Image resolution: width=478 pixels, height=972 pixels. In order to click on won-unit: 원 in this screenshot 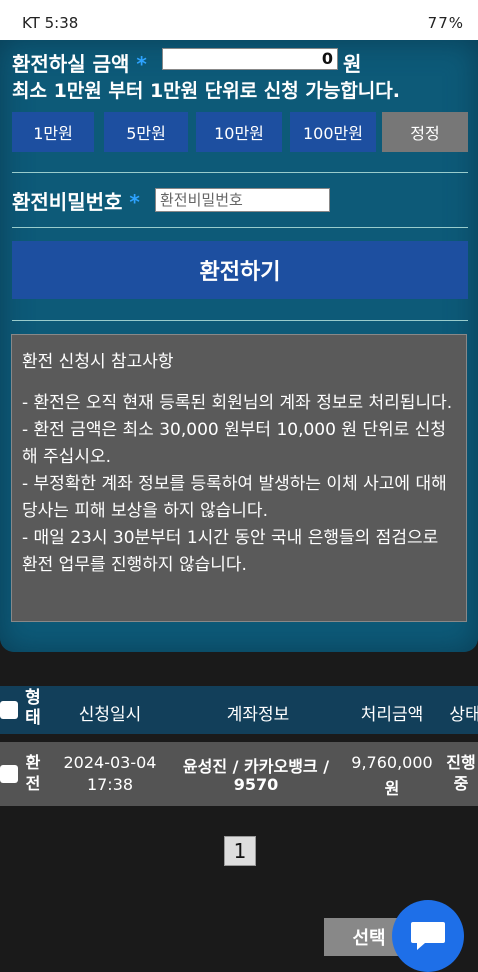, I will do `click(352, 64)`.